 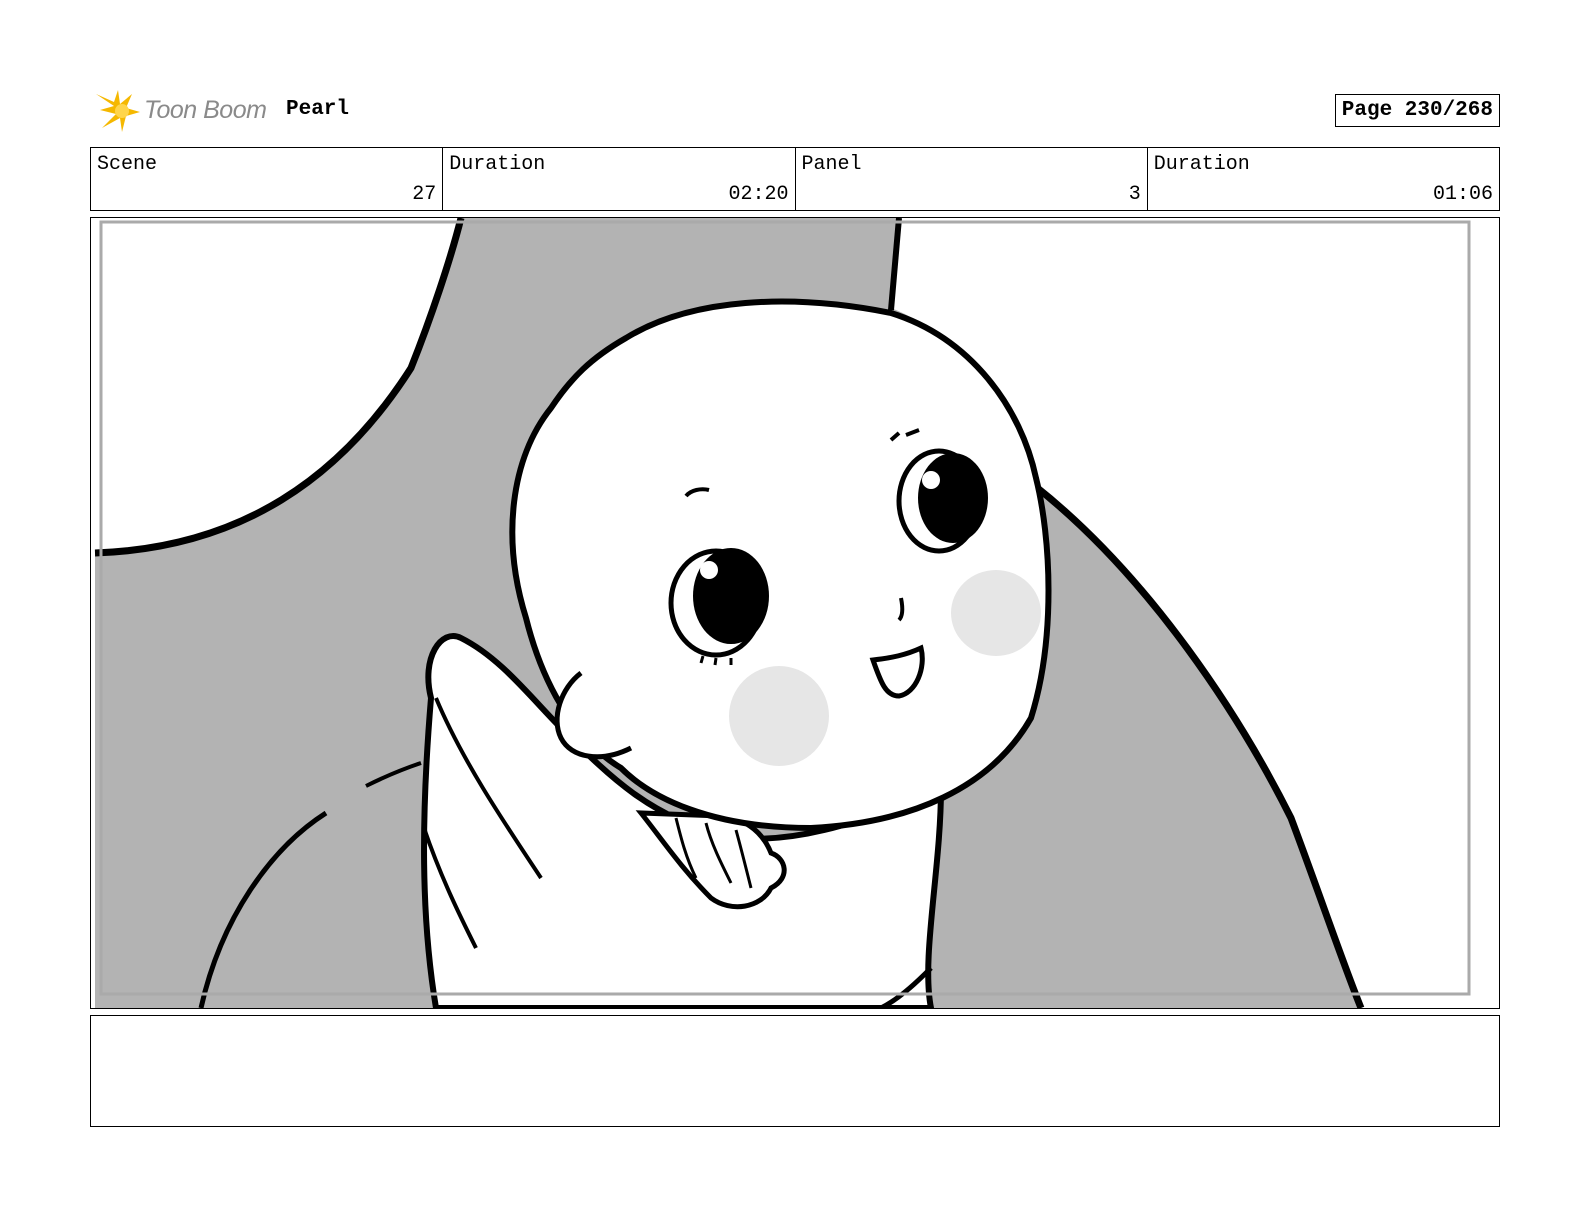 What do you see at coordinates (795, 112) in the screenshot?
I see `storyboard-header: Toon Boom Pearl Page 230/268` at bounding box center [795, 112].